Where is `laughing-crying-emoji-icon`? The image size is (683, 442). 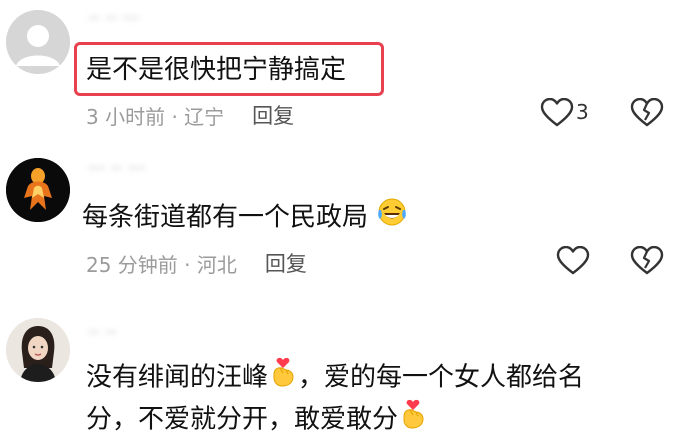 laughing-crying-emoji-icon is located at coordinates (392, 212).